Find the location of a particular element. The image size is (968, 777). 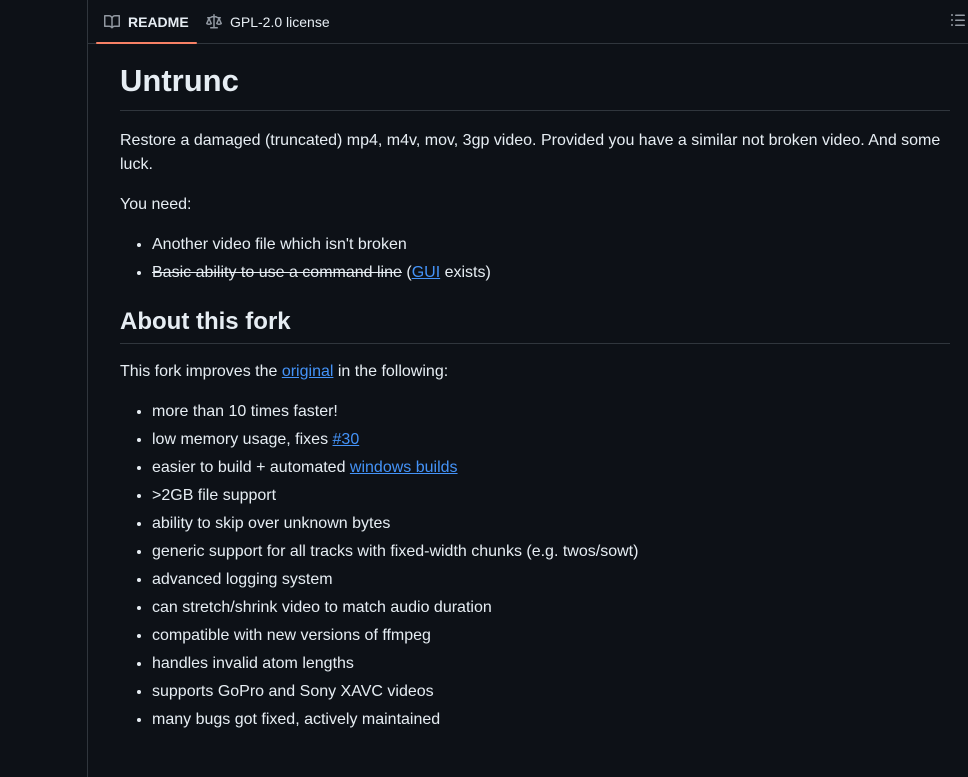

list-item: low memory usage, fixes #30 is located at coordinates (551, 440).